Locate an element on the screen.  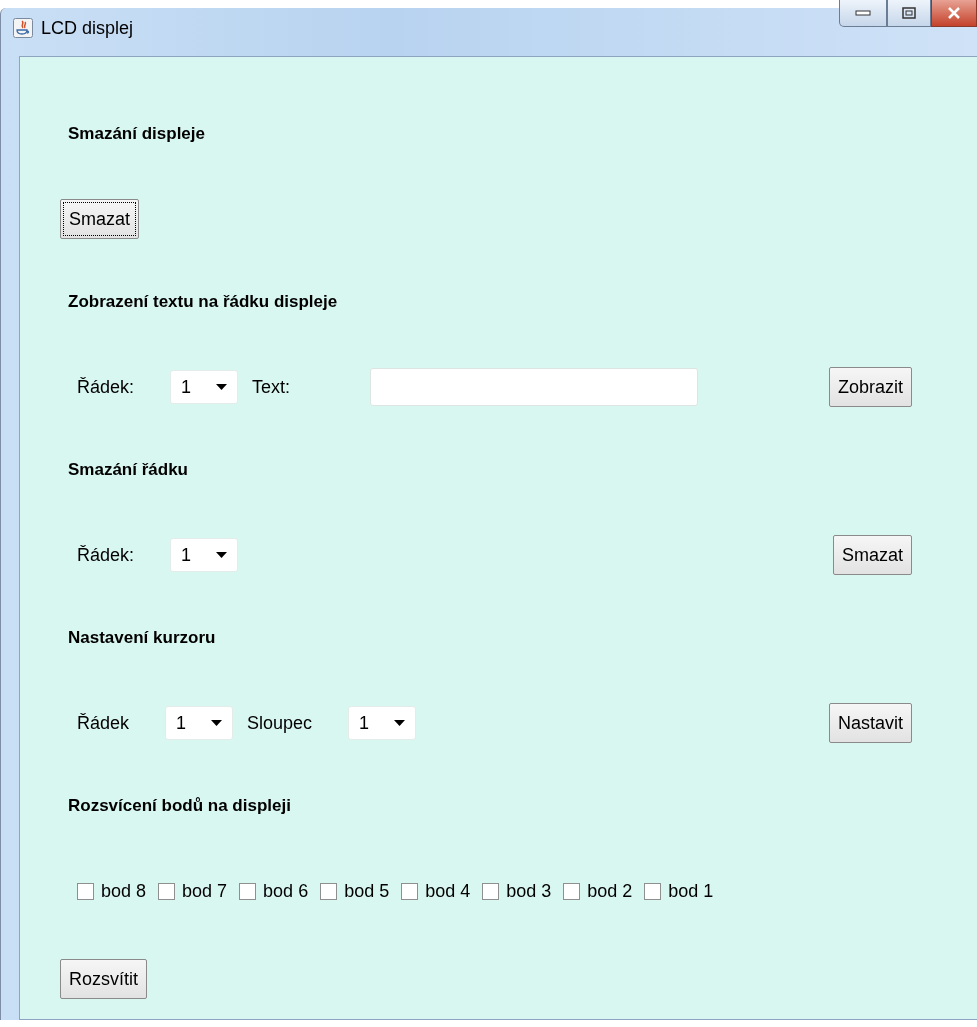
section-heading: Smazání displeje is located at coordinates (136, 134).